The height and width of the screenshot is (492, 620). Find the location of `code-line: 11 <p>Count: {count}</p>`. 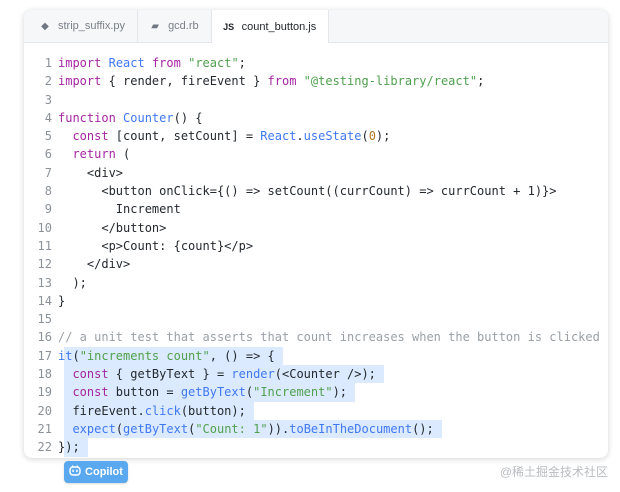

code-line: 11 <p>Count: {count}</p> is located at coordinates (316, 246).